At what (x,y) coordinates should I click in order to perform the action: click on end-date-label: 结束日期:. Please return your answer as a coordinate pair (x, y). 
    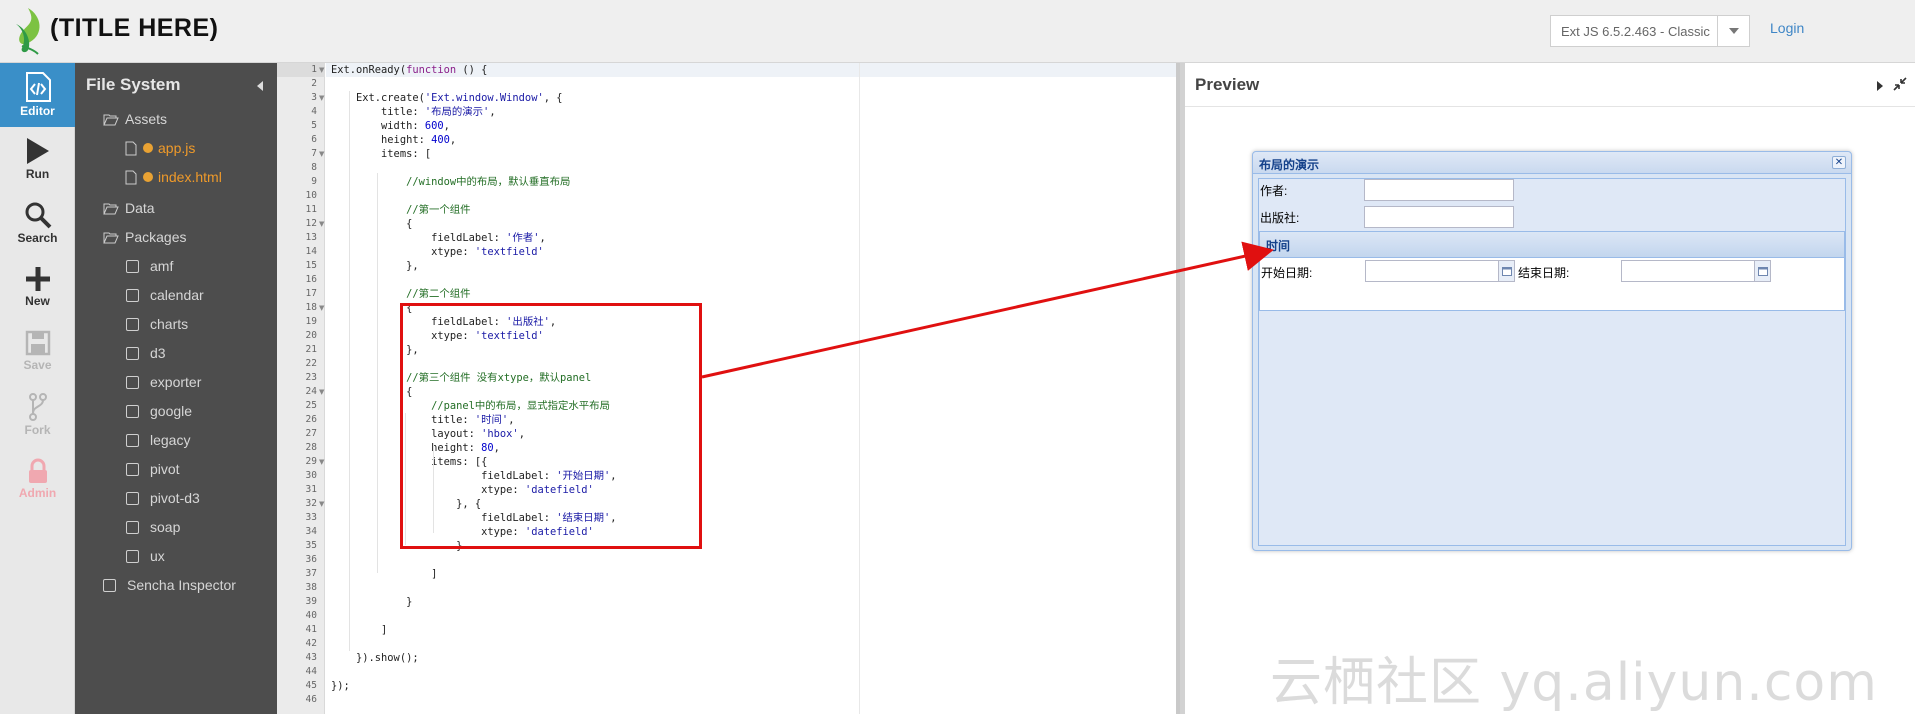
    Looking at the image, I should click on (1544, 273).